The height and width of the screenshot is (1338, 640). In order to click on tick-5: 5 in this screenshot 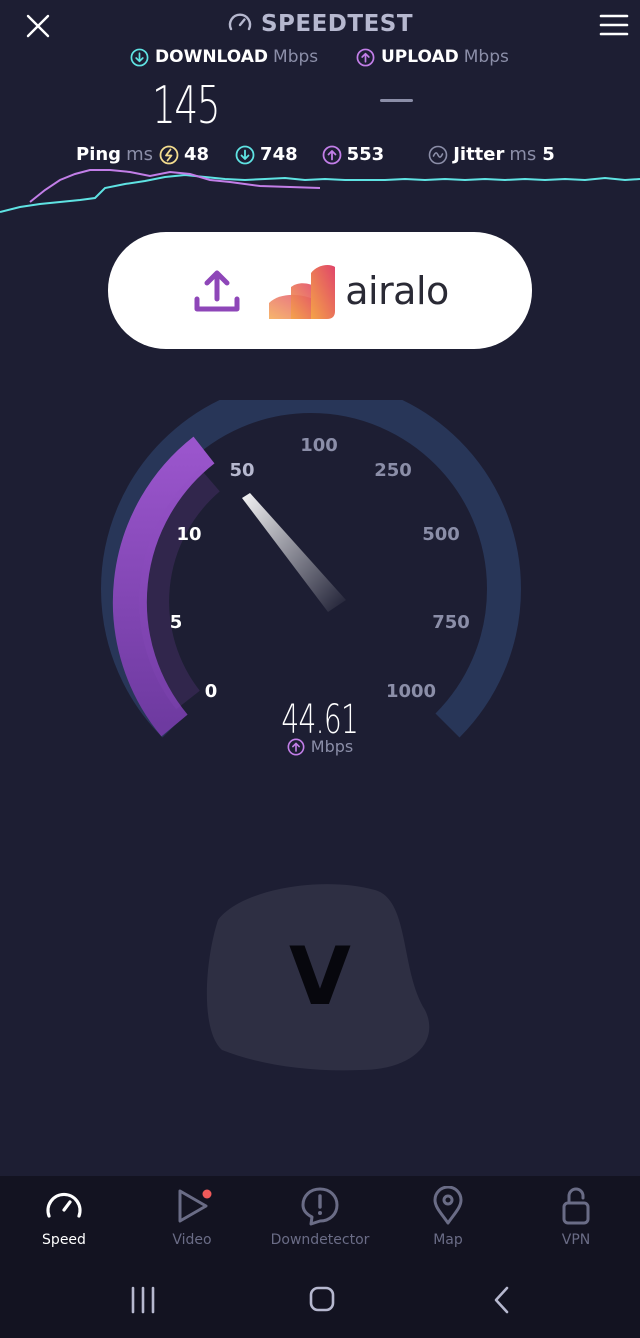, I will do `click(176, 622)`.